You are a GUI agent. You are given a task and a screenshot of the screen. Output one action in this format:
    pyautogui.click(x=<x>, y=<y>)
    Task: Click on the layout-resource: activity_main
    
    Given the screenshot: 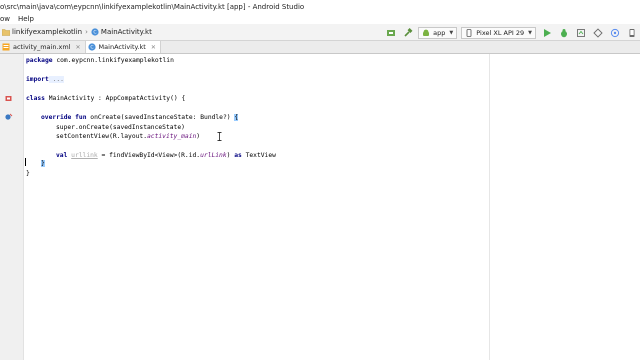 What is the action you would take?
    pyautogui.click(x=172, y=136)
    